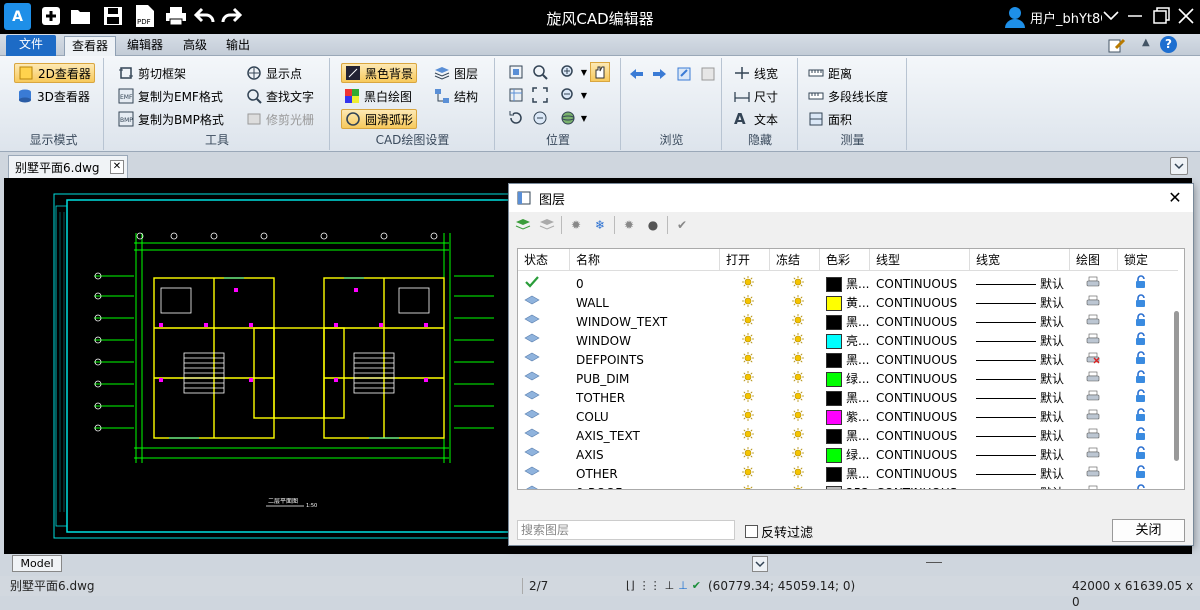 The height and width of the screenshot is (610, 1200). I want to click on osnap-icon: ⊥, so click(683, 586).